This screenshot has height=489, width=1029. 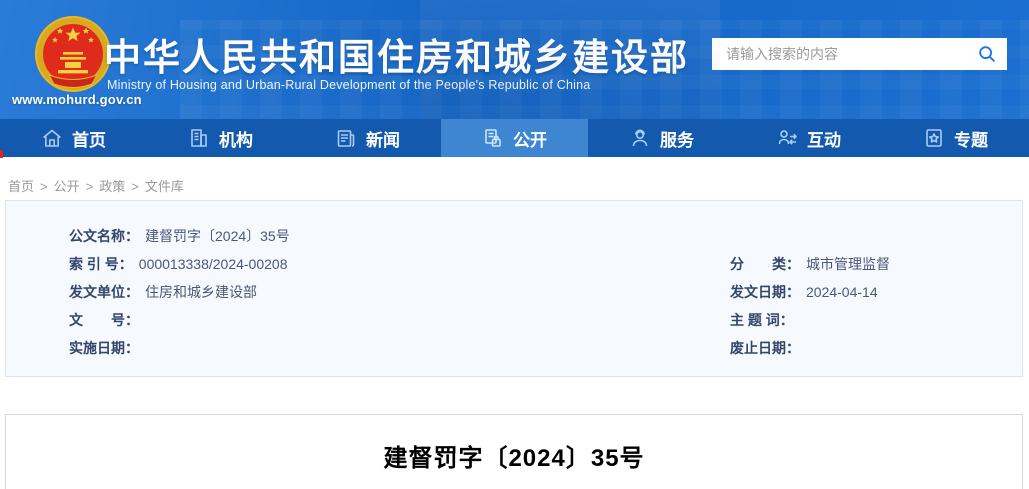 What do you see at coordinates (765, 348) in the screenshot?
I see `meta-label: 废止日期：` at bounding box center [765, 348].